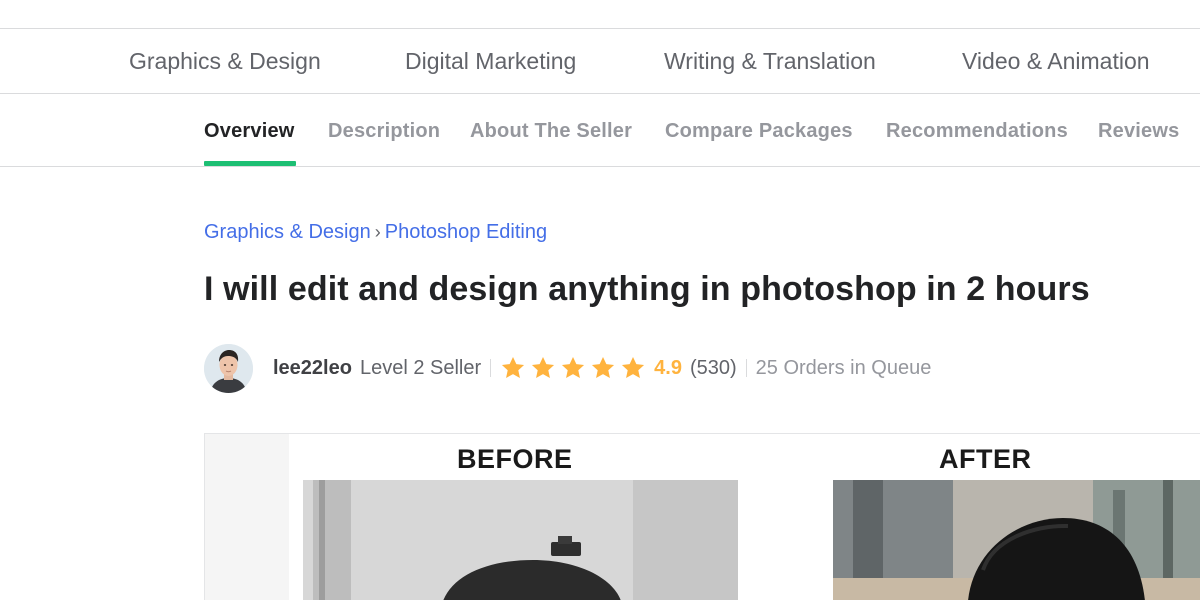  I want to click on star-rating, so click(573, 368).